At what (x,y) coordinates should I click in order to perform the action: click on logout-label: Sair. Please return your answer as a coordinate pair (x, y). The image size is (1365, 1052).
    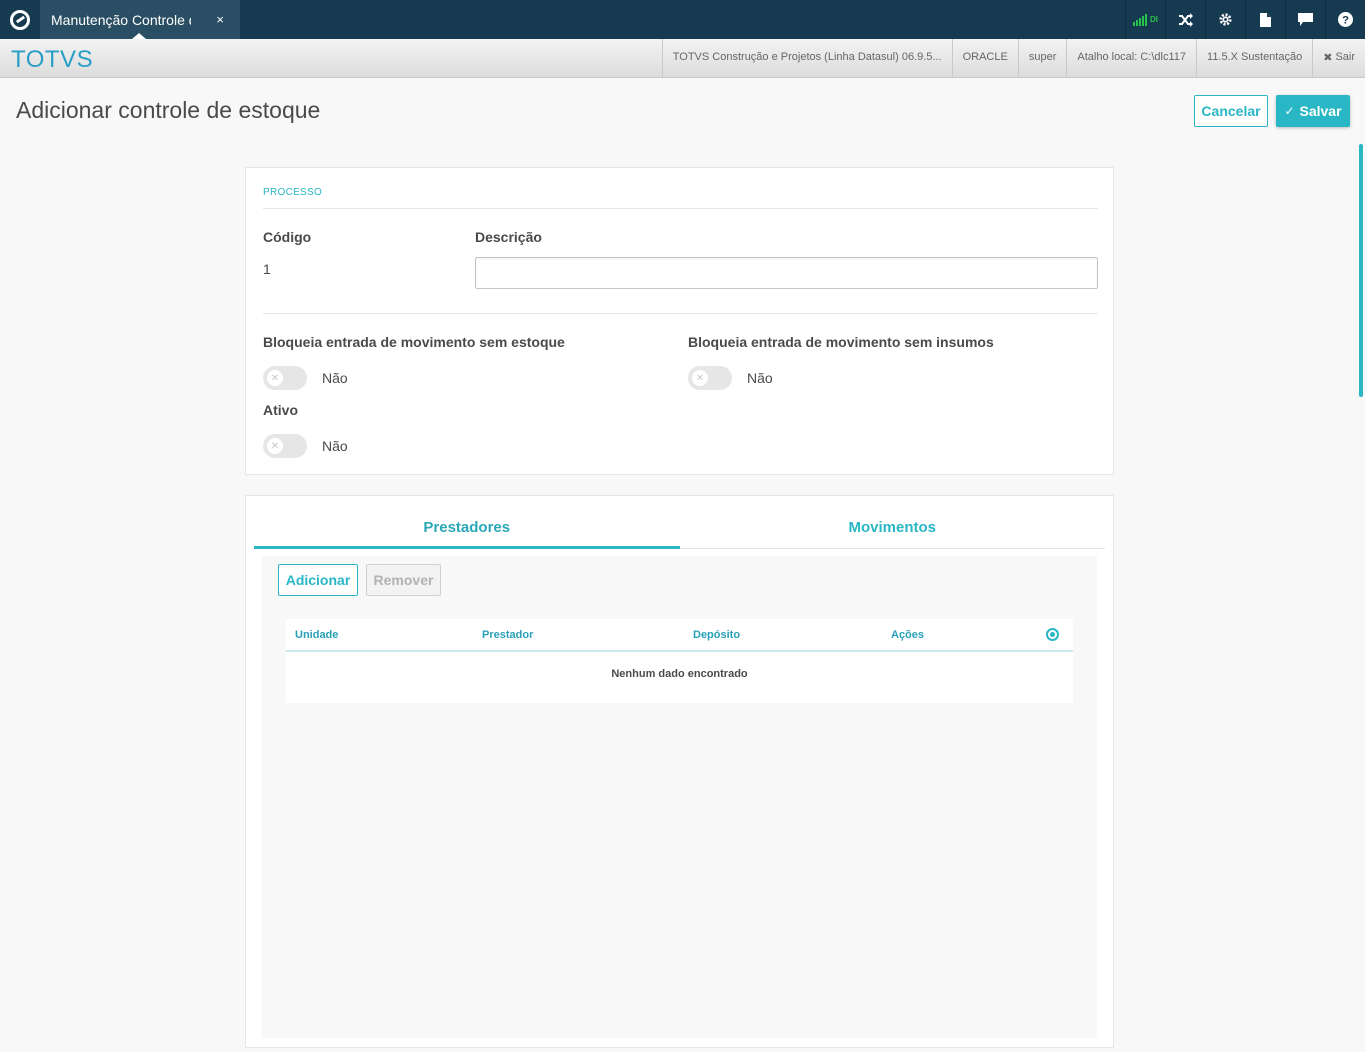
    Looking at the image, I should click on (1345, 57).